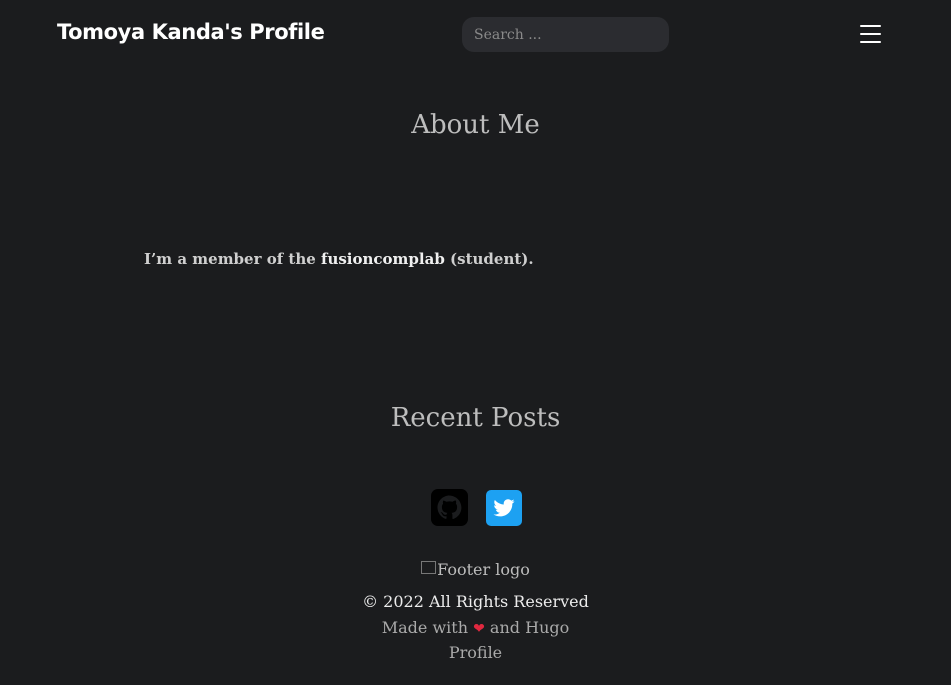 Image resolution: width=951 pixels, height=685 pixels. I want to click on hugo-link: Hugo, so click(547, 627).